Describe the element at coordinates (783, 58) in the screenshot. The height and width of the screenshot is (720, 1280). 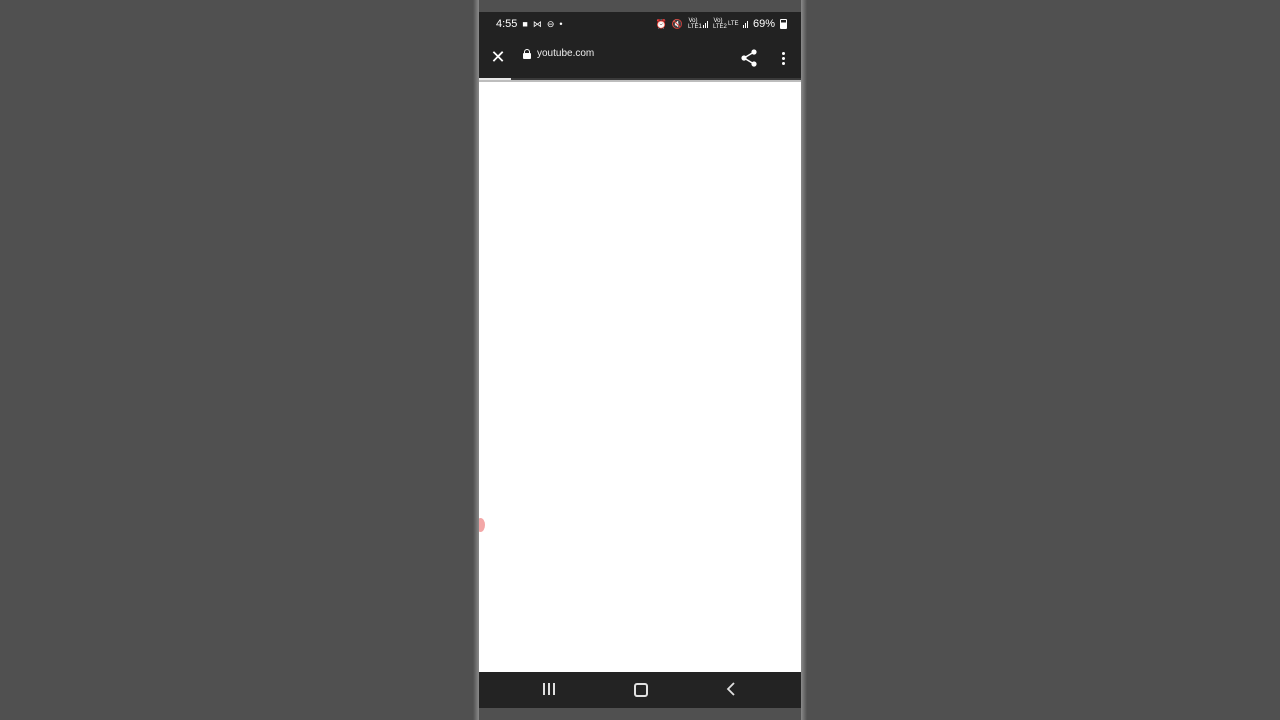
I see `more-vert-icon` at that location.